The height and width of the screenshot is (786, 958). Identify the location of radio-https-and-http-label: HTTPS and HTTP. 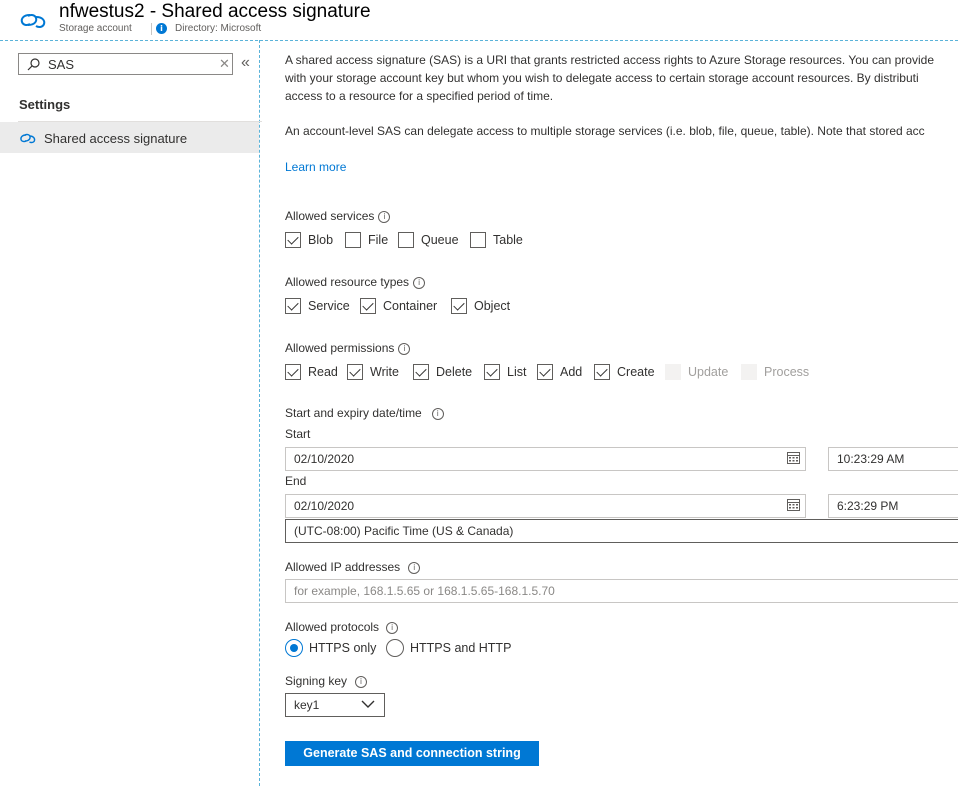
(461, 648).